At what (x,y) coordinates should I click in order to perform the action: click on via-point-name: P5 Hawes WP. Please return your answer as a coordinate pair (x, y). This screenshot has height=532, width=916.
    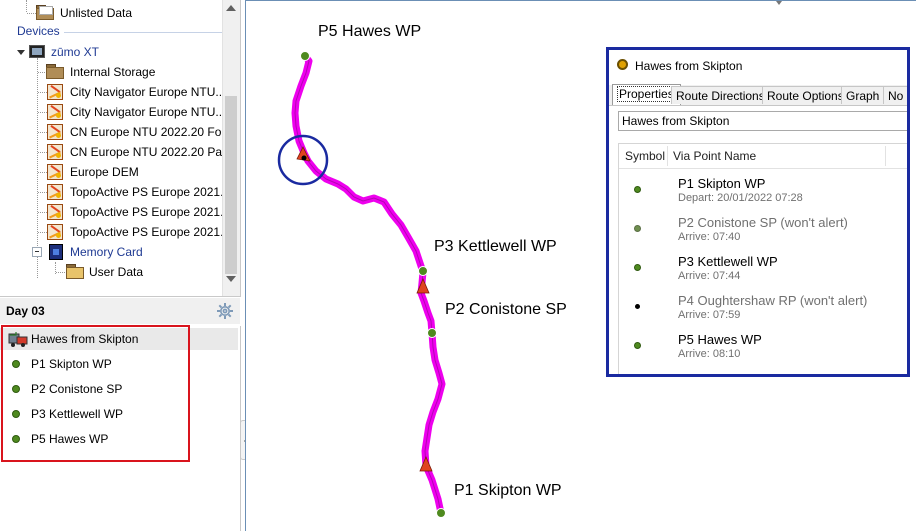
    Looking at the image, I should click on (720, 339).